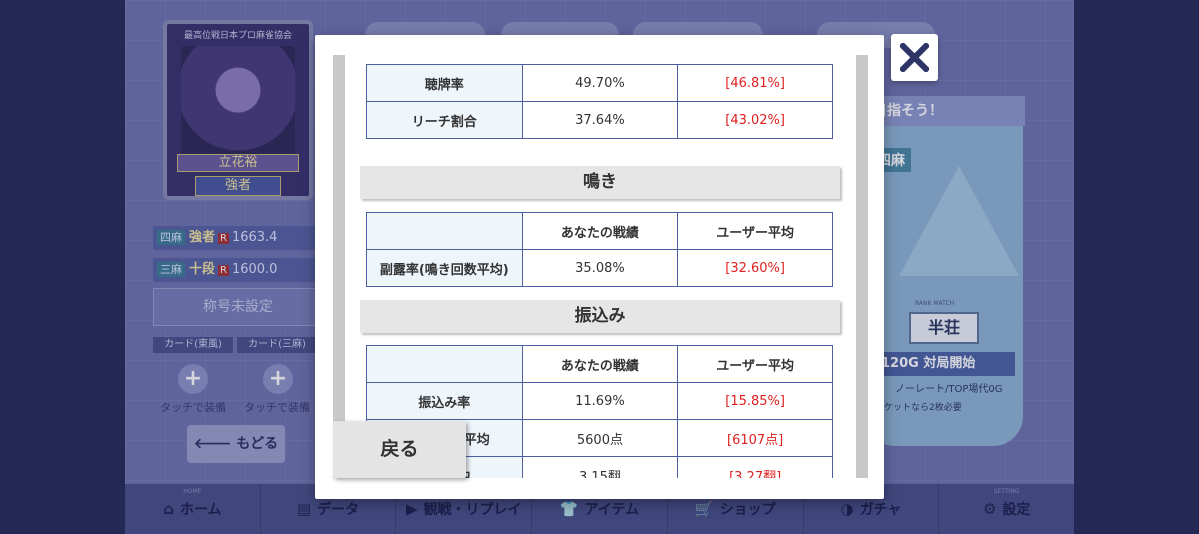 The image size is (1199, 534). I want to click on row-average: [43.02%], so click(755, 120).